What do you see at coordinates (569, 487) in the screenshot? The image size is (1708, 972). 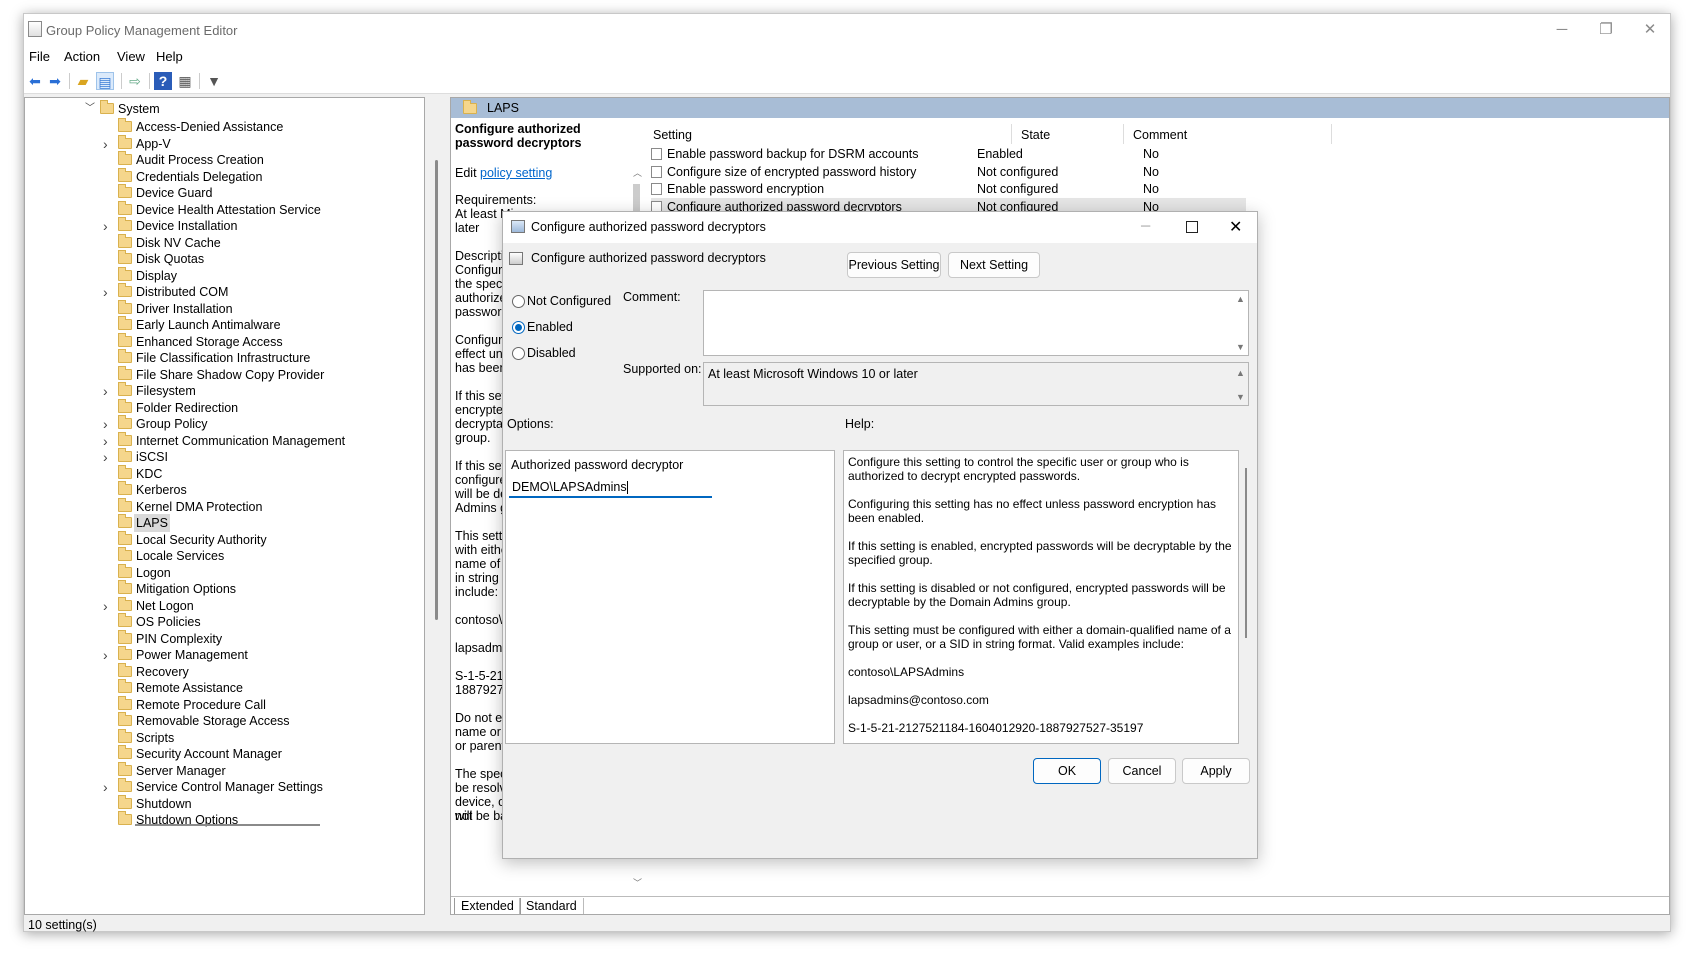 I see `authorized-decryptor-value: DEMO\LAPSAdmins` at bounding box center [569, 487].